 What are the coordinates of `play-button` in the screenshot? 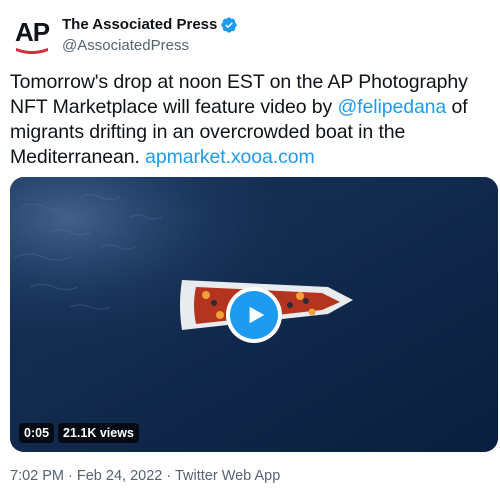 It's located at (254, 315).